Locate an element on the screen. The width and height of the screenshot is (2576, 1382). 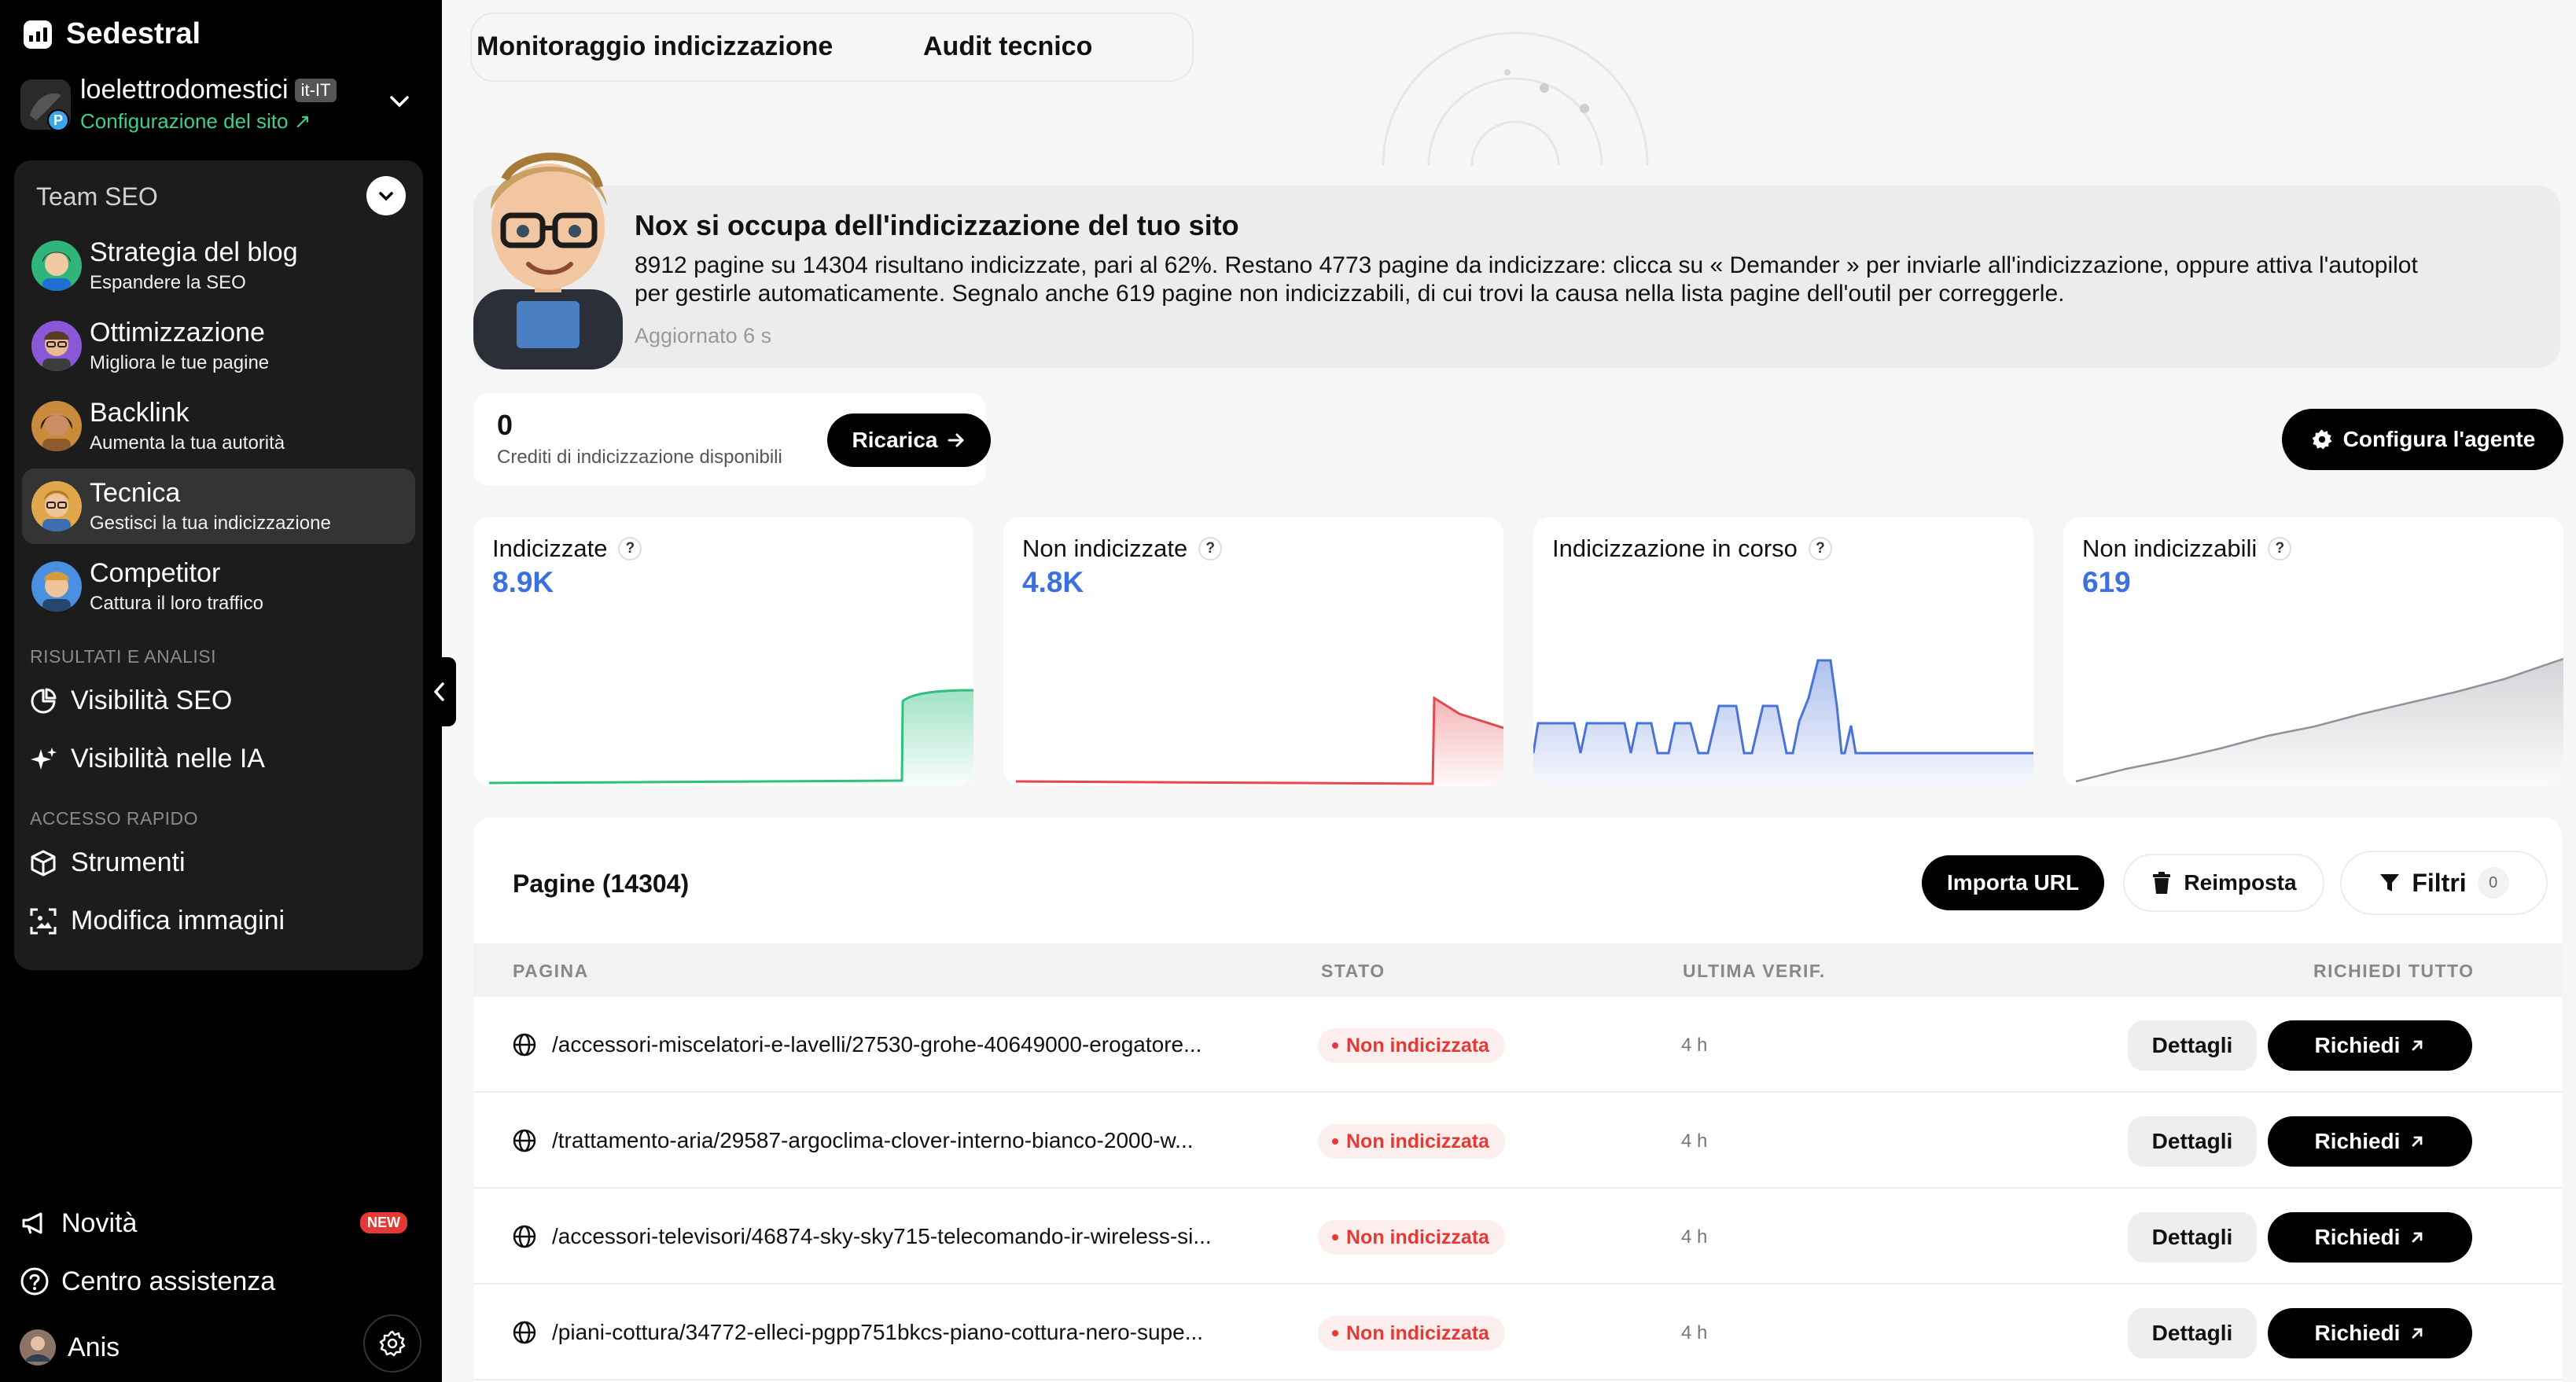
chevron-left-icon is located at coordinates (439, 691).